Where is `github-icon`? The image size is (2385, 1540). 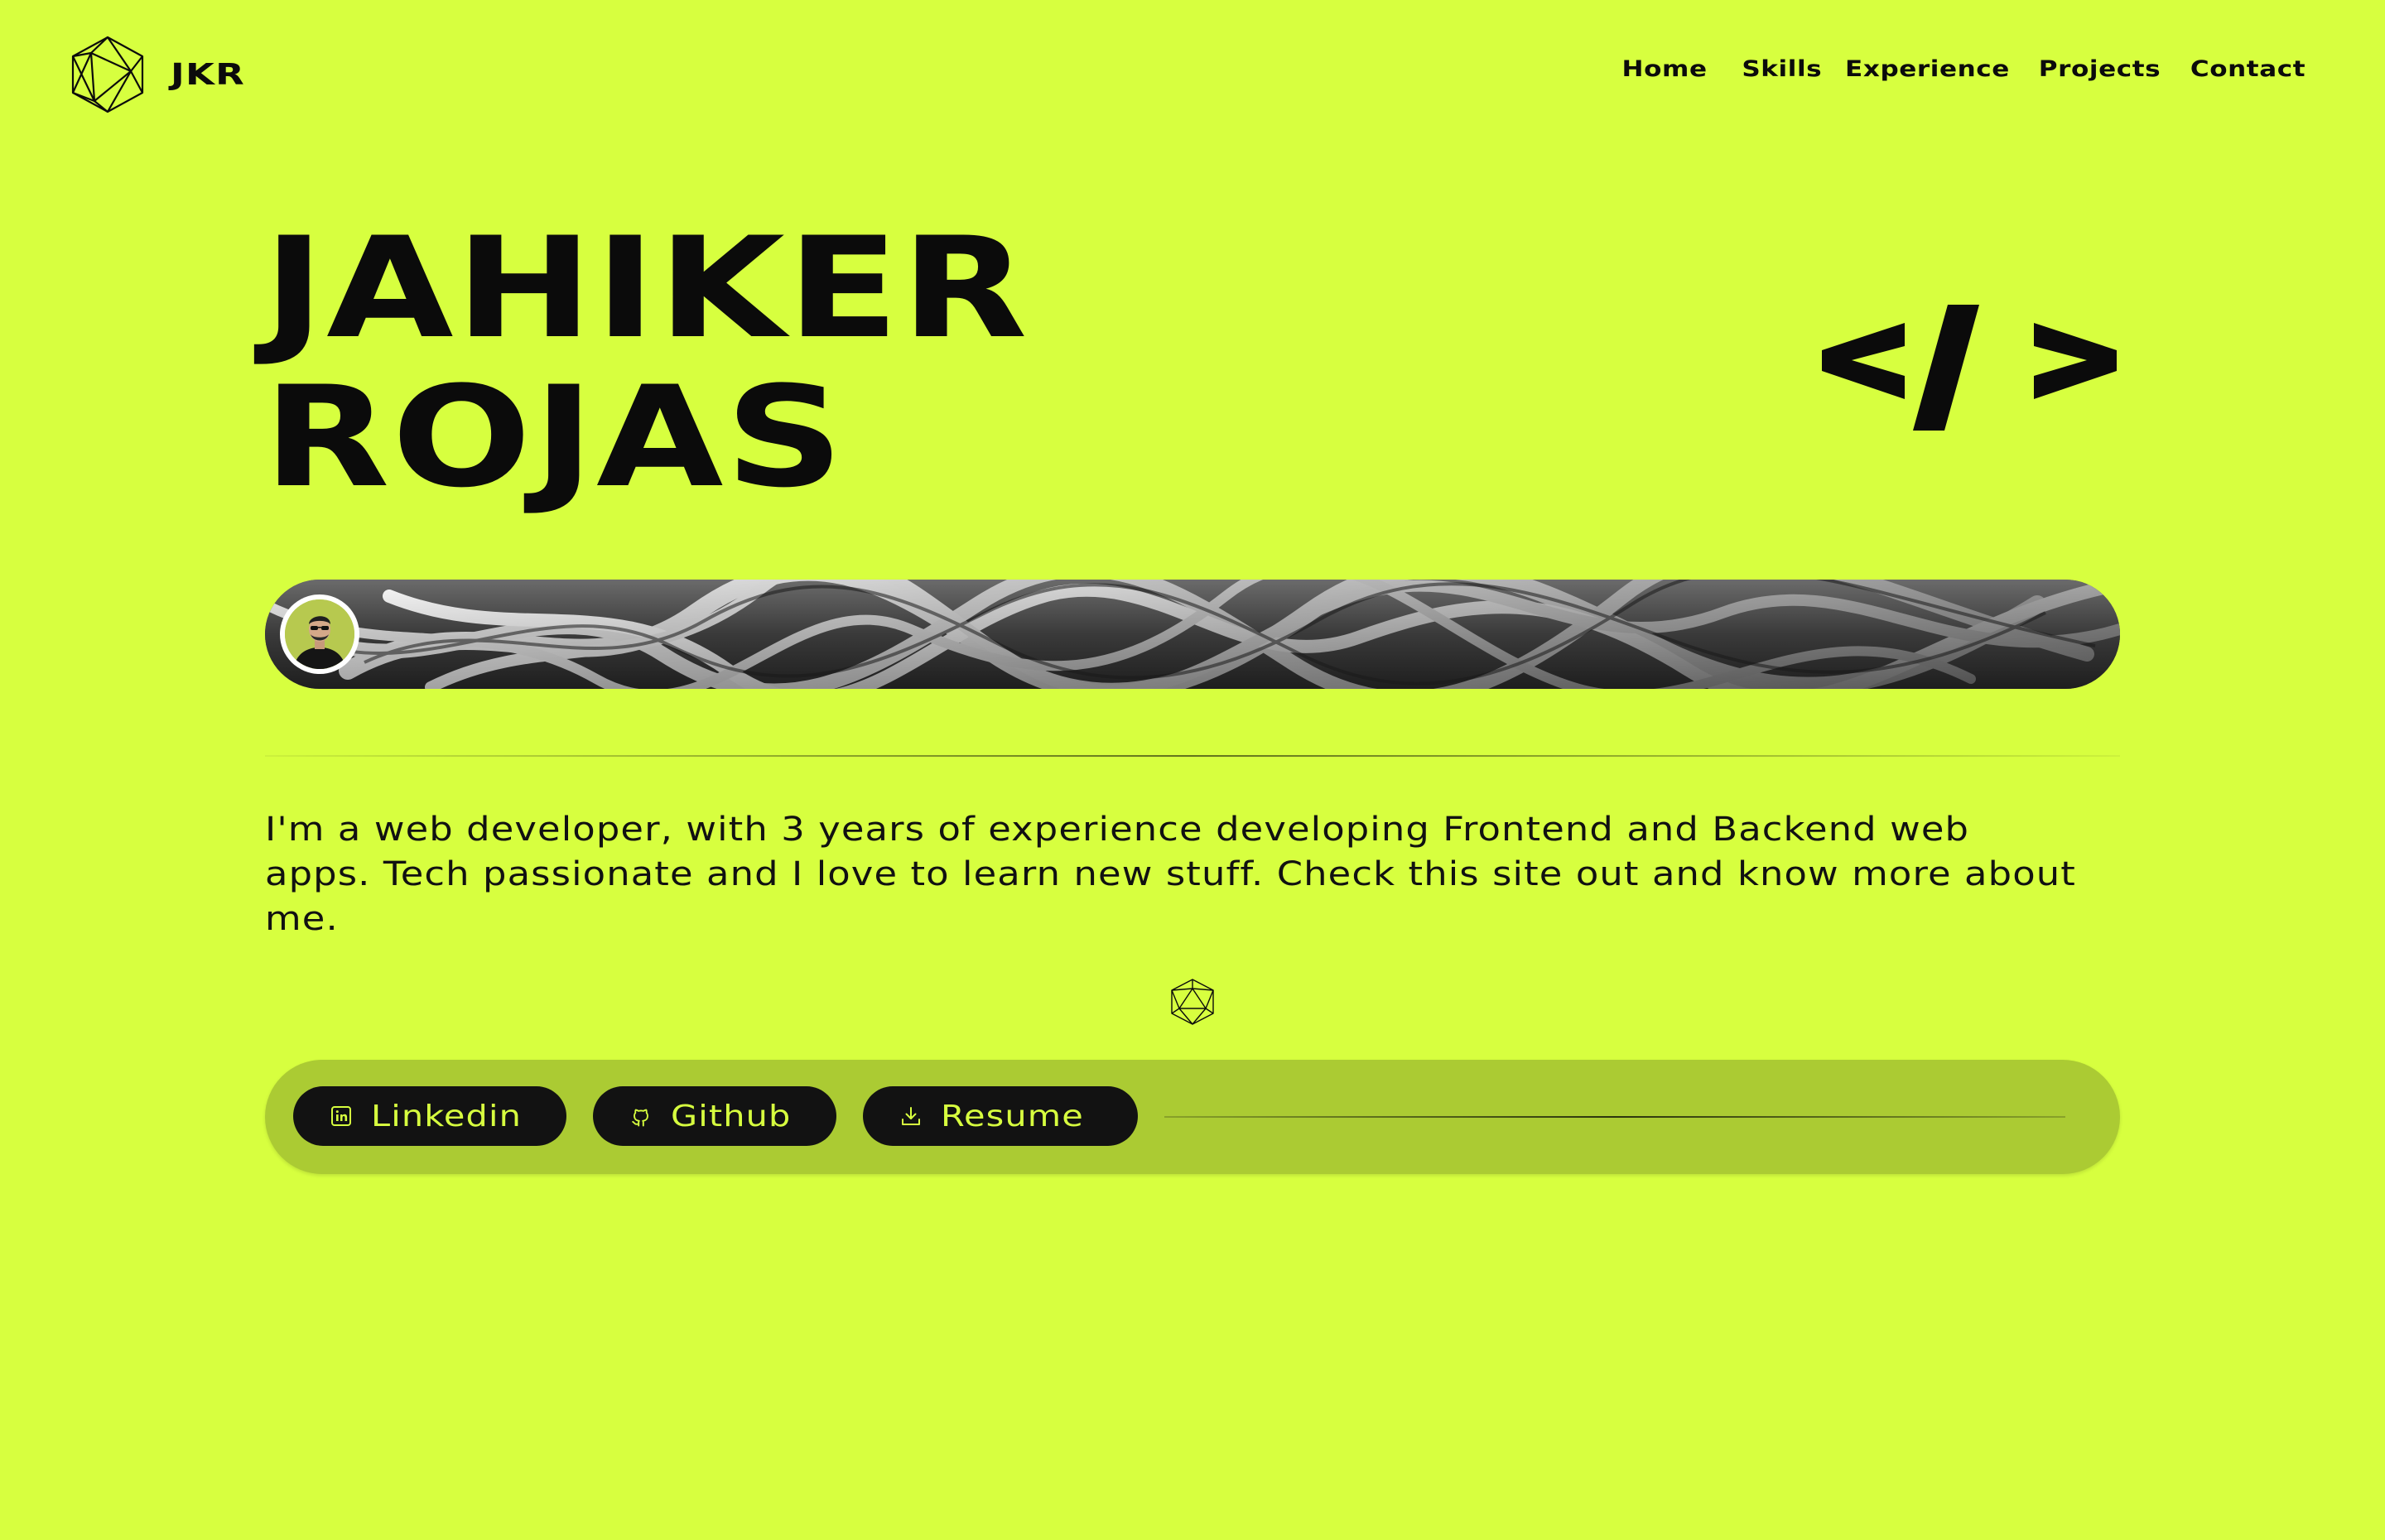
github-icon is located at coordinates (640, 1118).